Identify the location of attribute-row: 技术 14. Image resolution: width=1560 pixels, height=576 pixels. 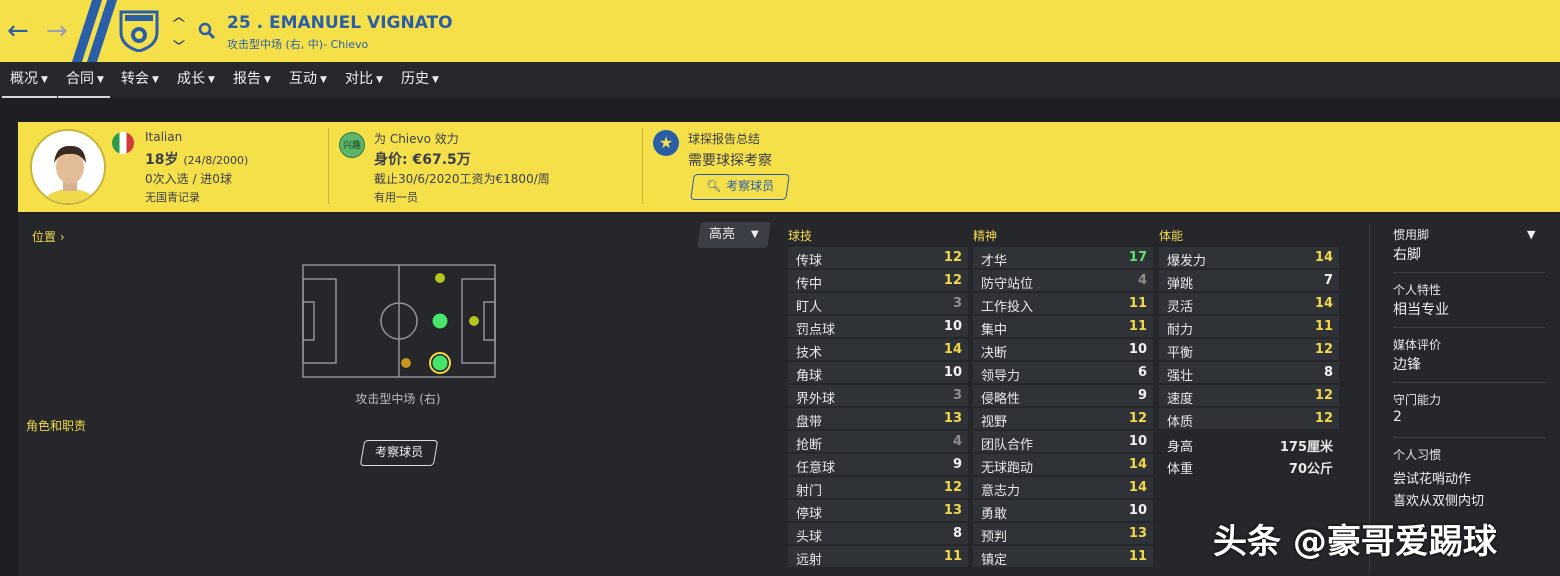
(878, 350).